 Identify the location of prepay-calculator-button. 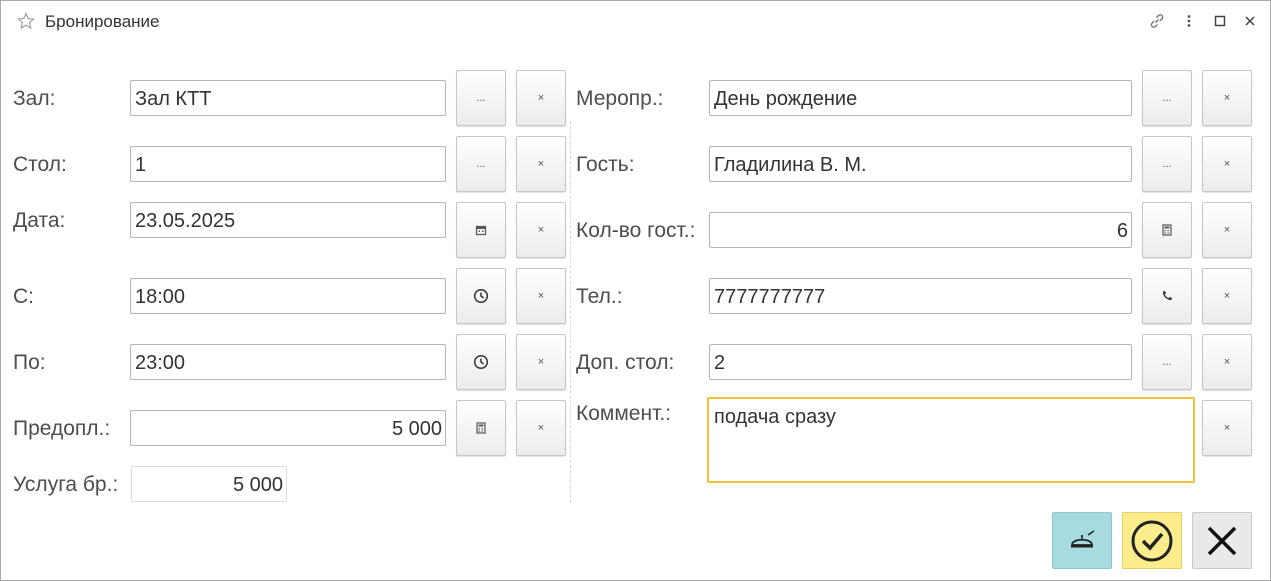
(481, 428).